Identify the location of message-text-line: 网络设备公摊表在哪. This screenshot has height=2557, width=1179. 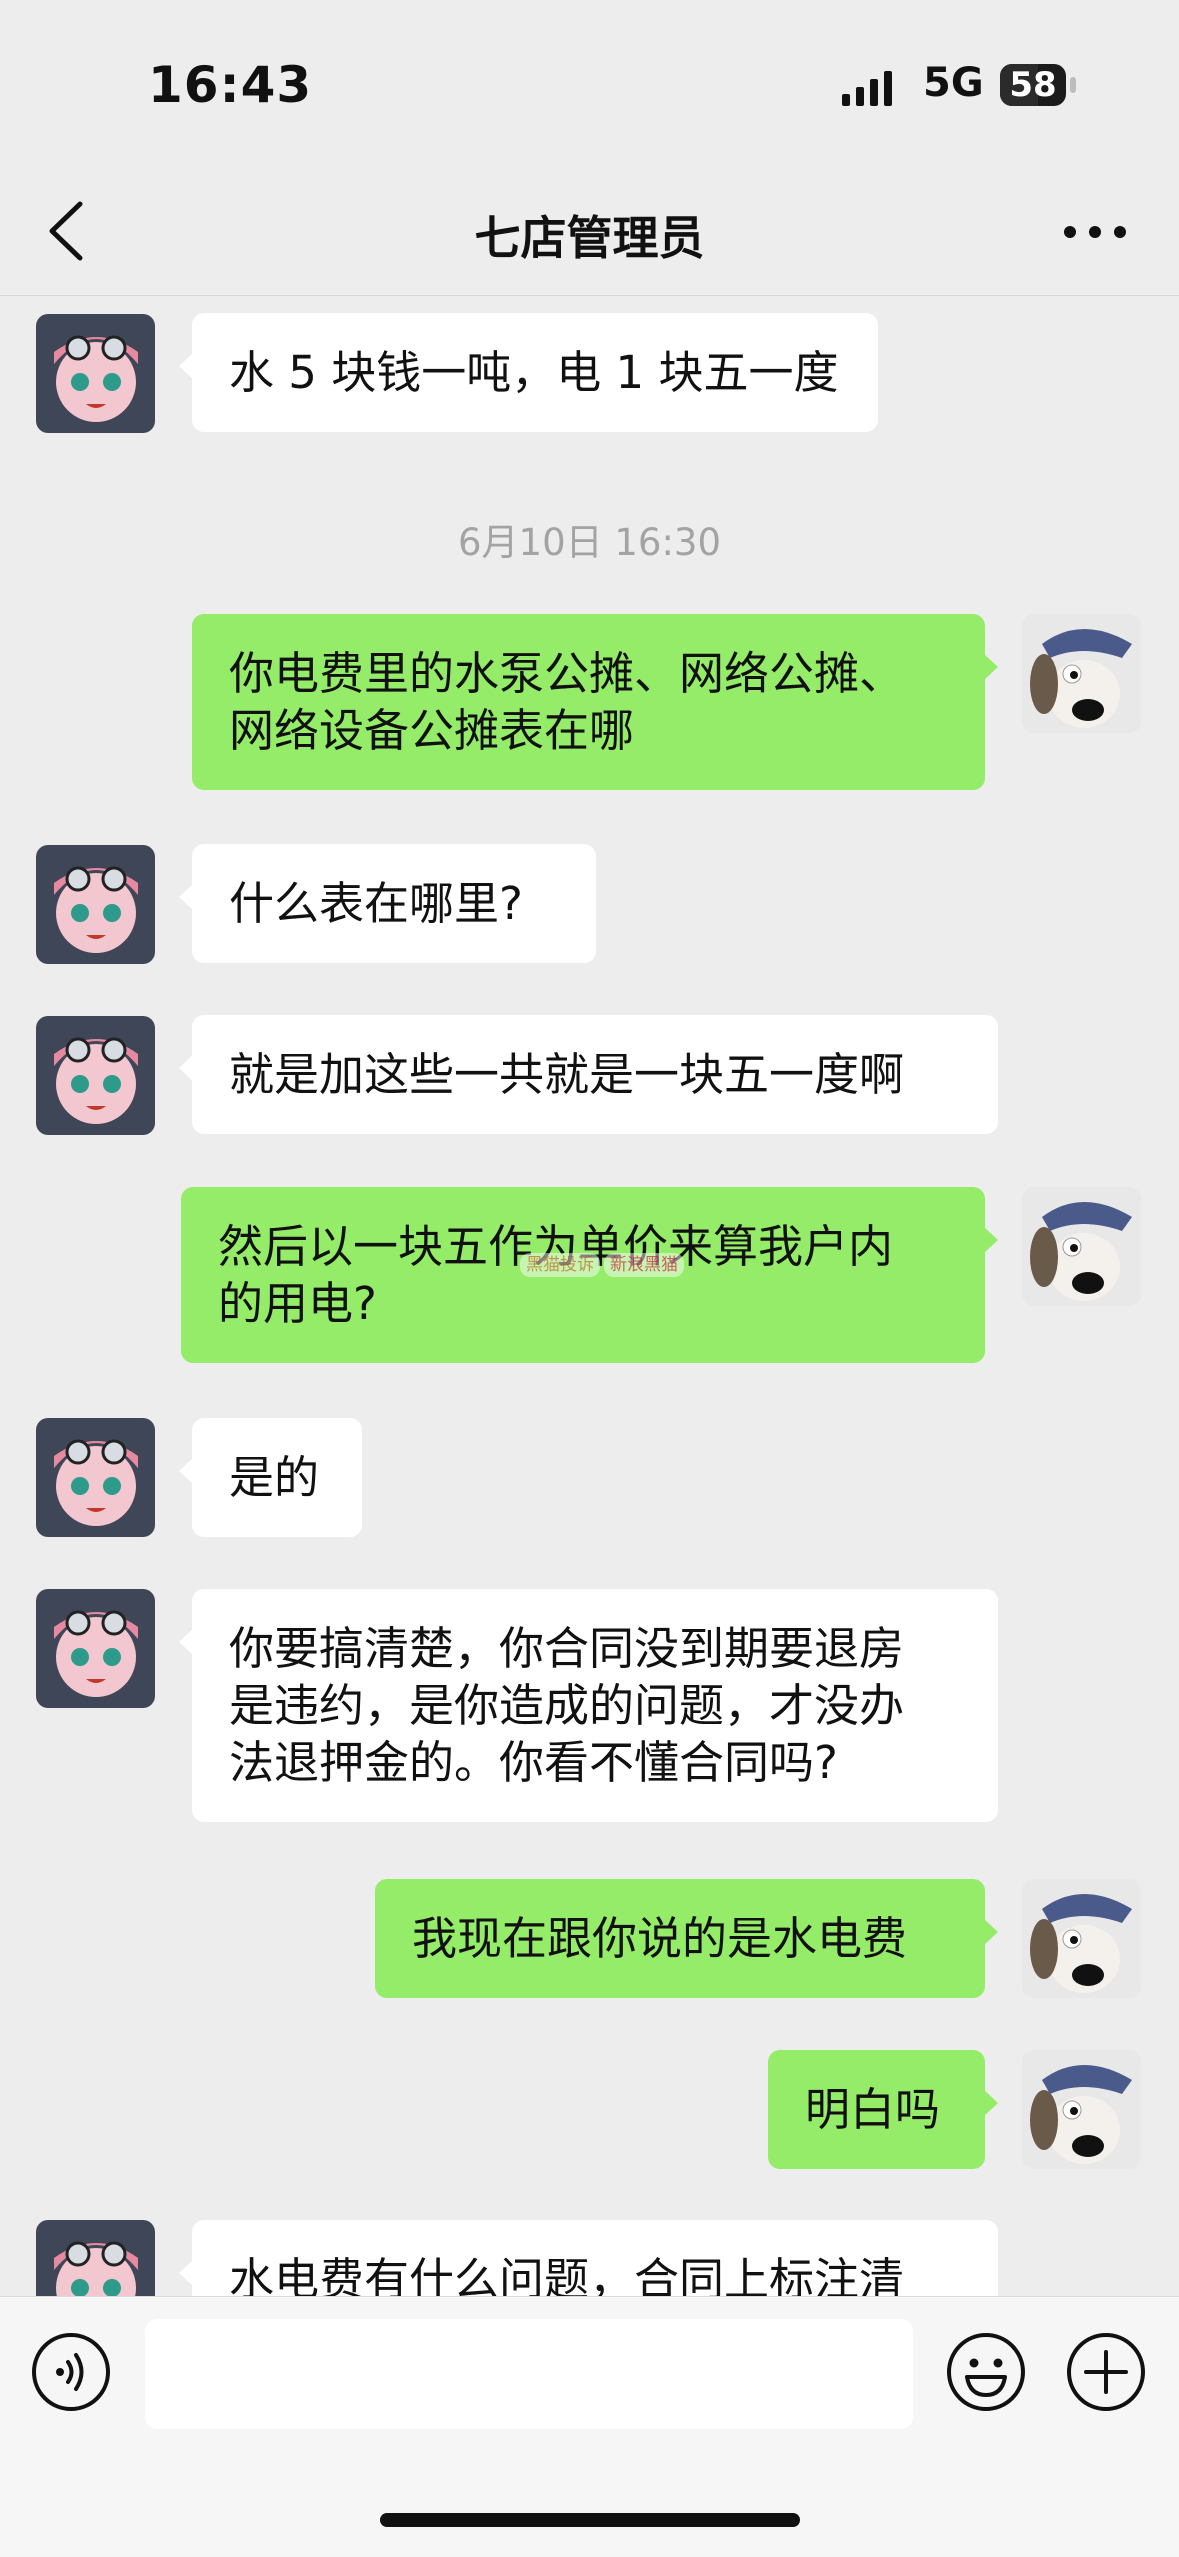
(432, 730).